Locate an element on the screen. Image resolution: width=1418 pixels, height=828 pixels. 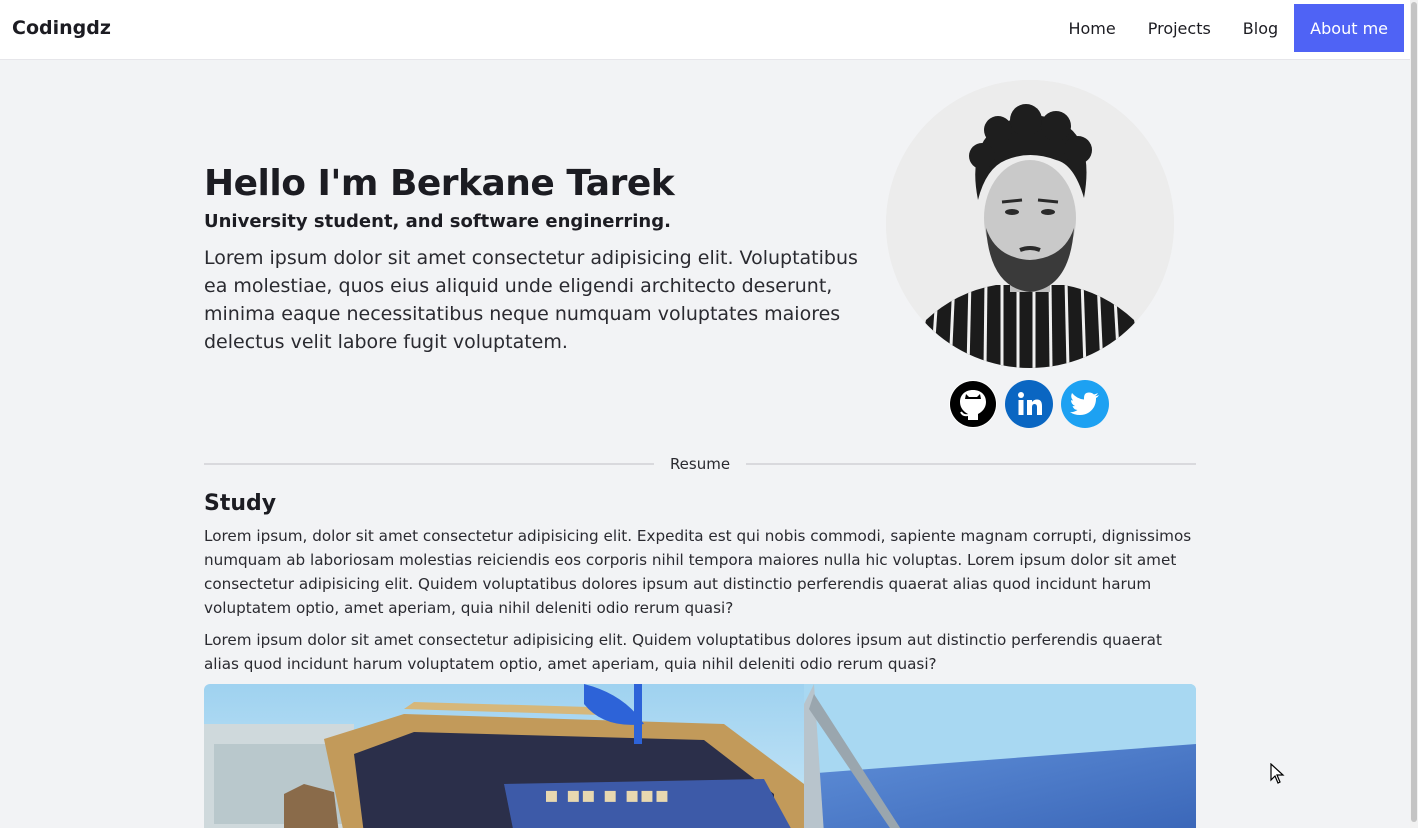
hero-title: Hello I'm Berkane Tarek is located at coordinates (439, 183).